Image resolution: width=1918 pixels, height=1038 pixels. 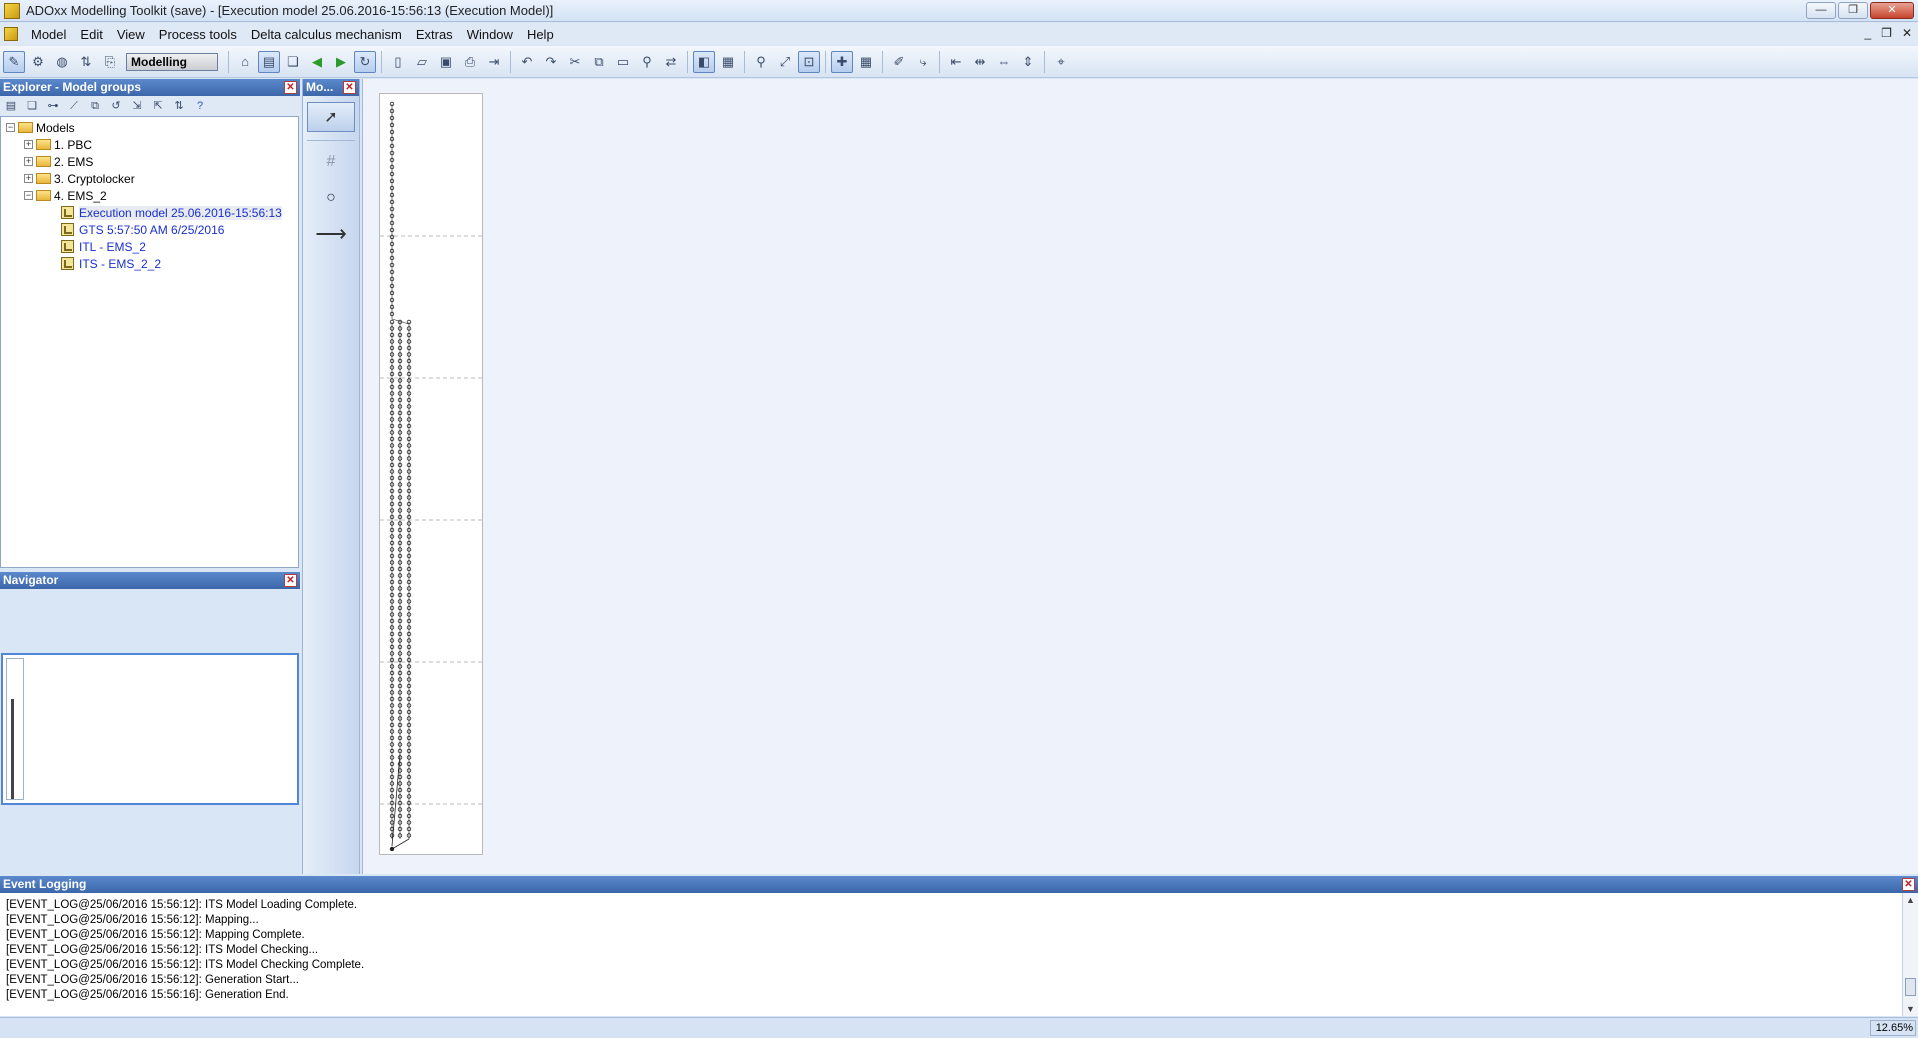 I want to click on doc-restore-button: ❐, so click(x=1886, y=33).